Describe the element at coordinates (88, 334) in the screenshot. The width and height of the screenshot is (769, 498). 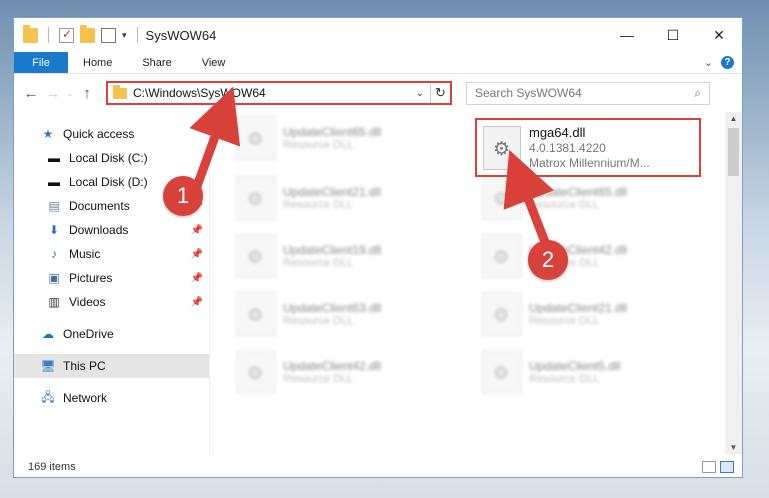
I see `sidebar-item-label: OneDrive` at that location.